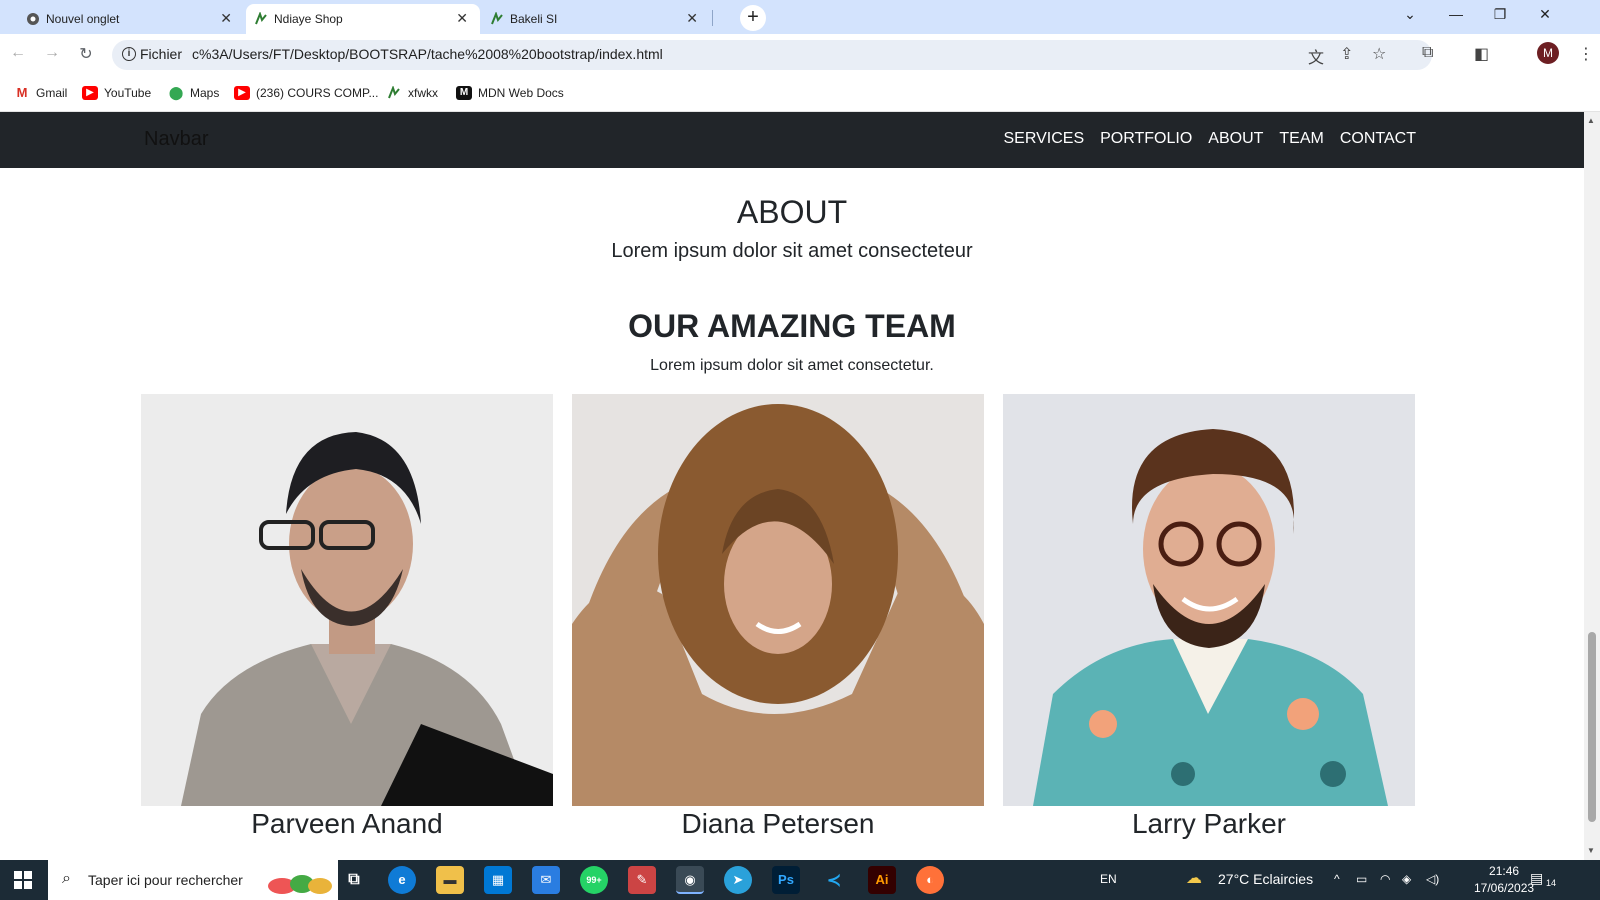  I want to click on nav-link-about: ABOUT, so click(1235, 139).